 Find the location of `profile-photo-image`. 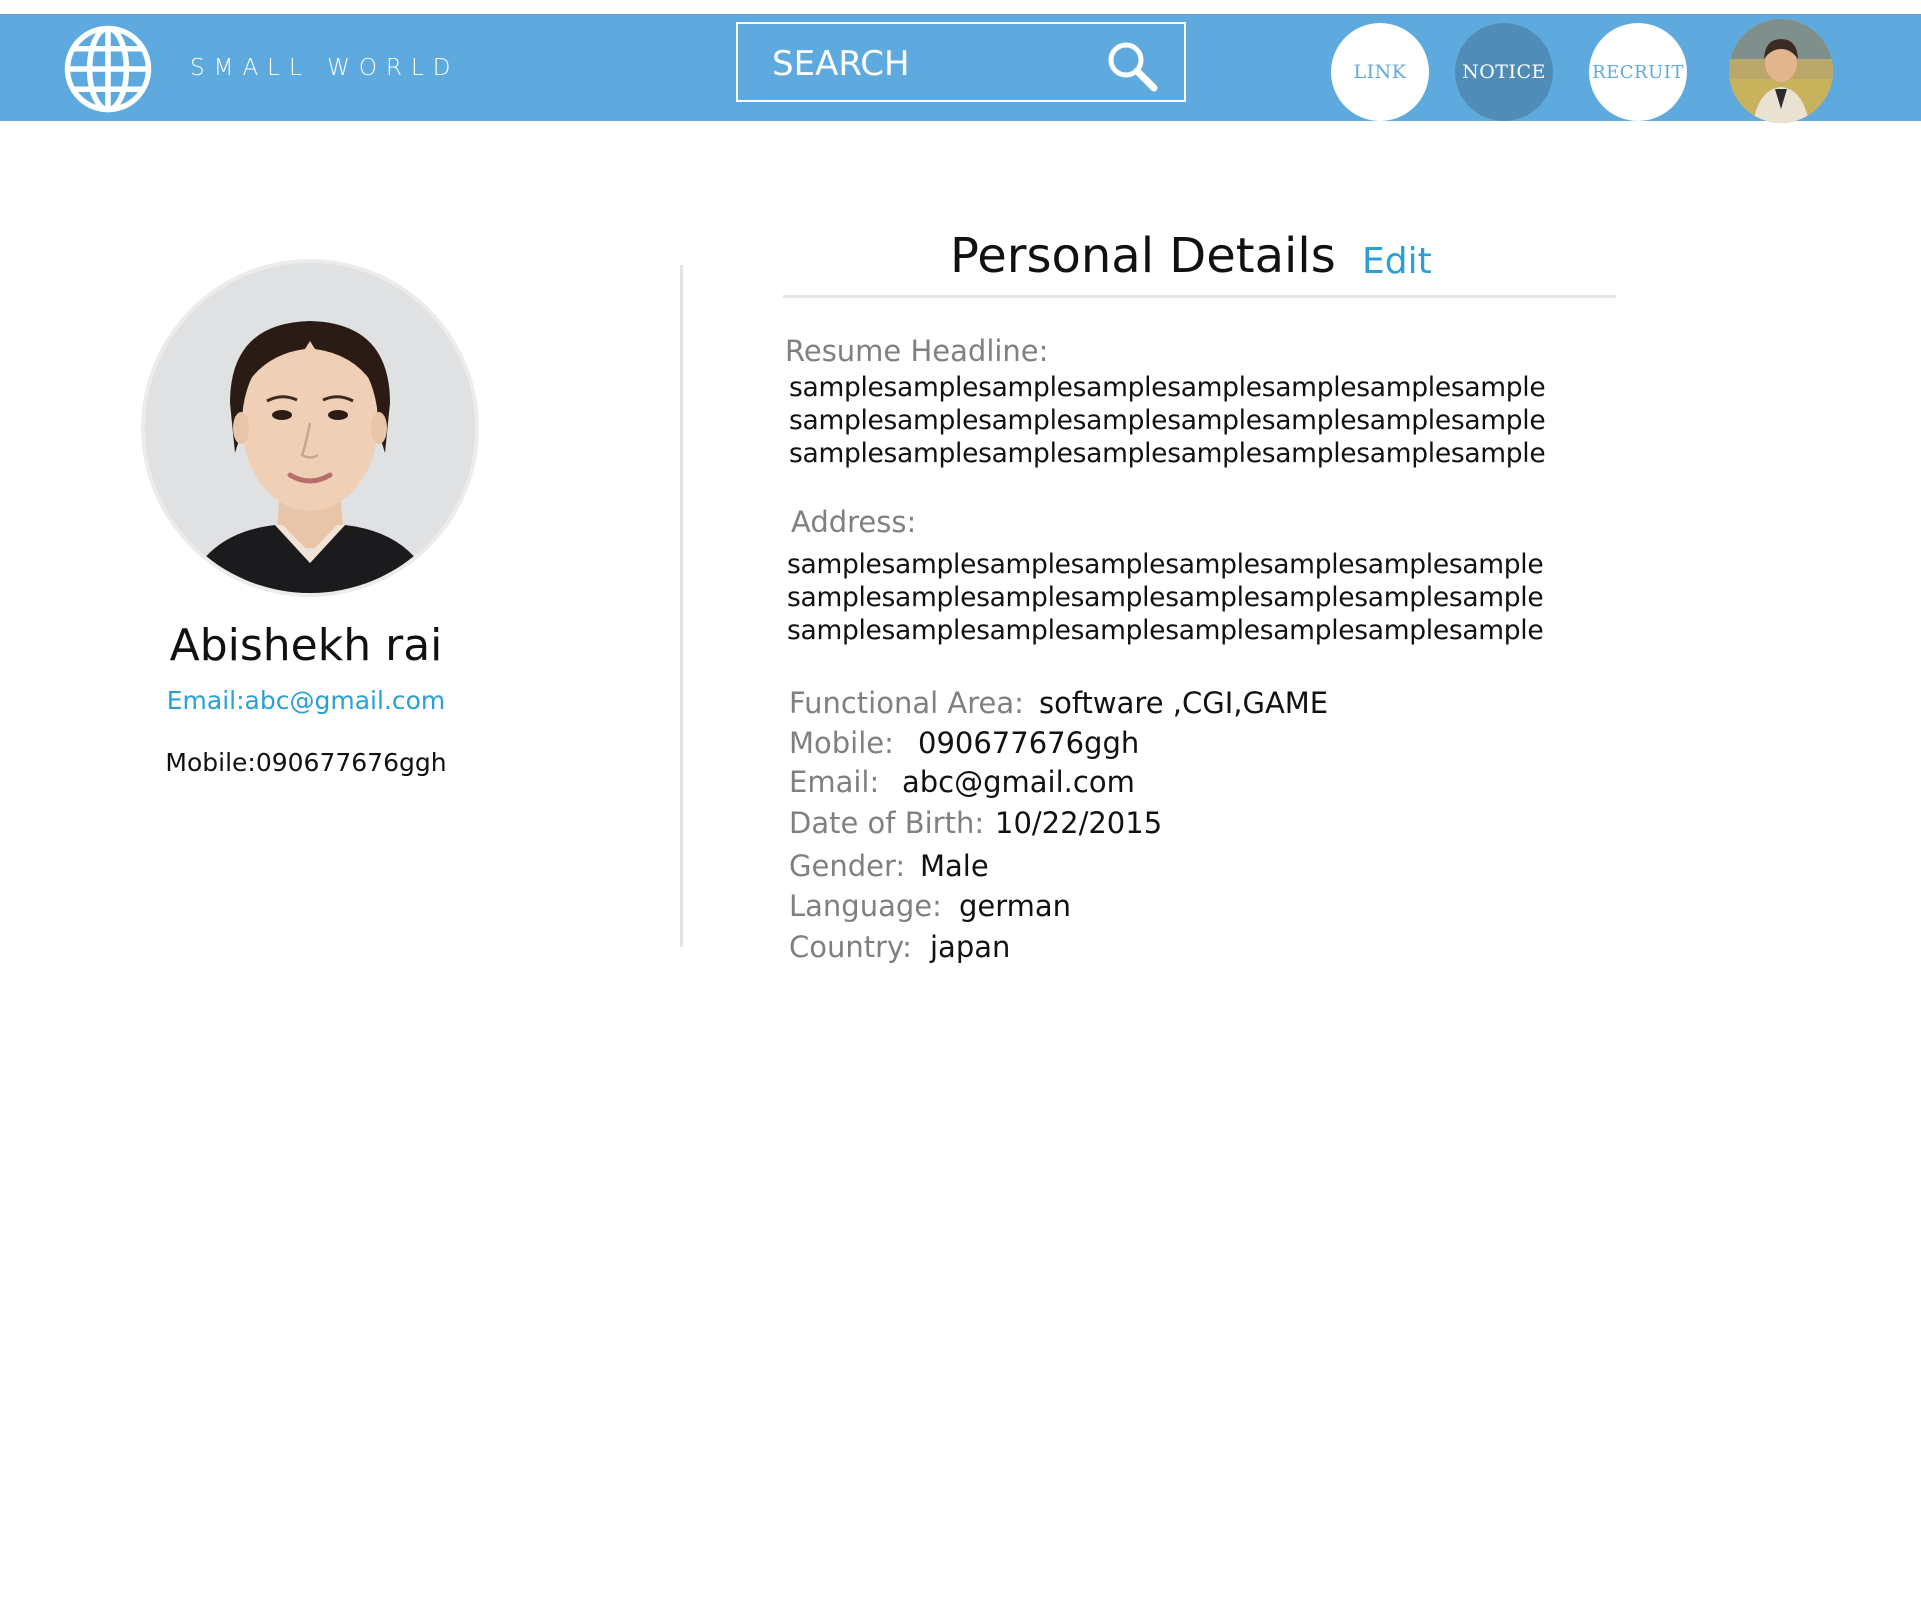

profile-photo-image is located at coordinates (310, 428).